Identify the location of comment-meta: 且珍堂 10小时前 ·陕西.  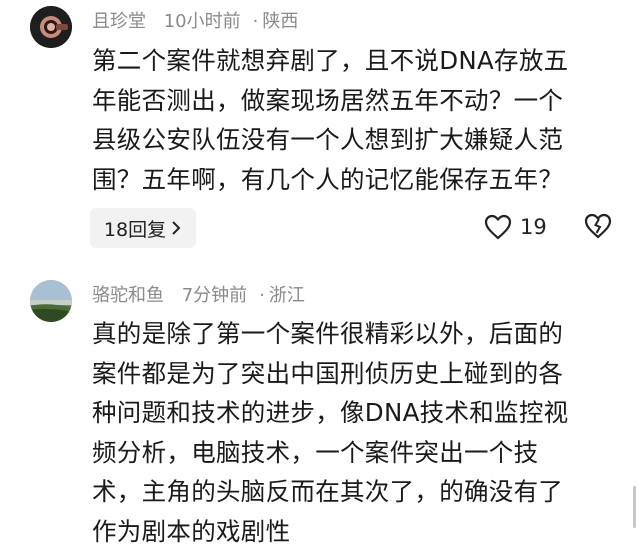
(201, 20).